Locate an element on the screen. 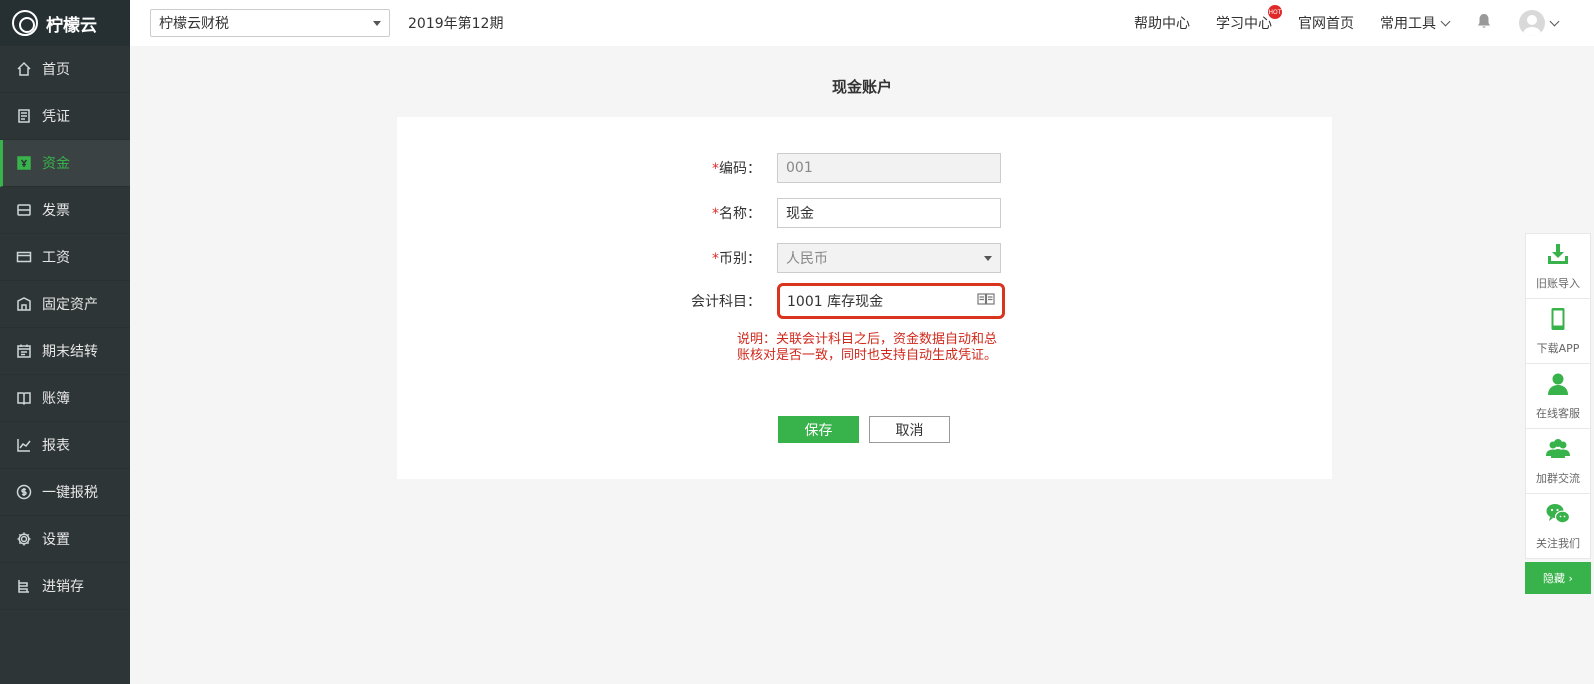  currency-select: 人民币 is located at coordinates (889, 258).